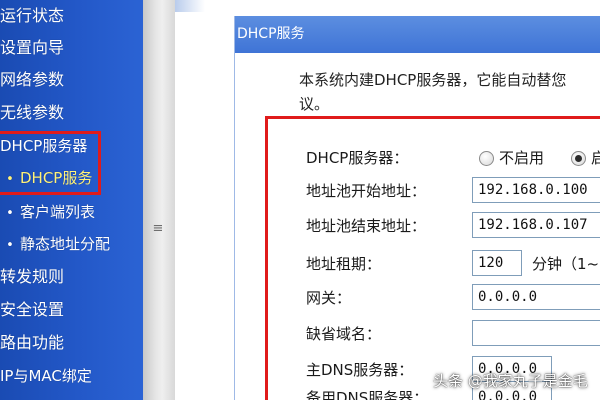  Describe the element at coordinates (159, 200) in the screenshot. I see `frame-scroll-strip` at that location.